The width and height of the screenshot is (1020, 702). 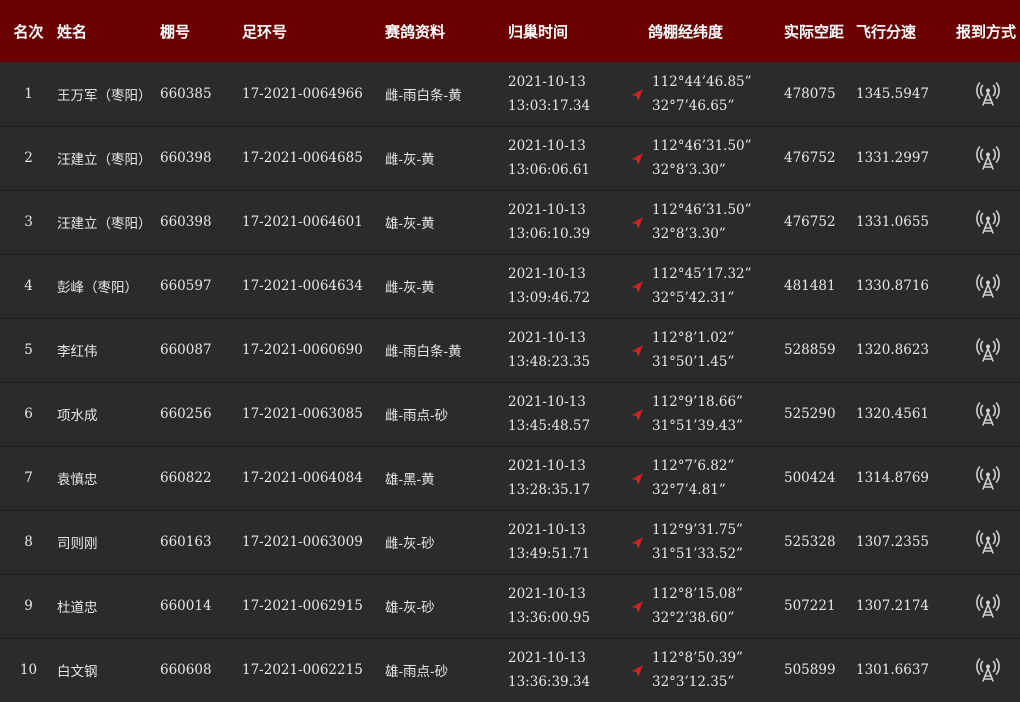 What do you see at coordinates (549, 170) in the screenshot?
I see `return-time: 13:06:06.61` at bounding box center [549, 170].